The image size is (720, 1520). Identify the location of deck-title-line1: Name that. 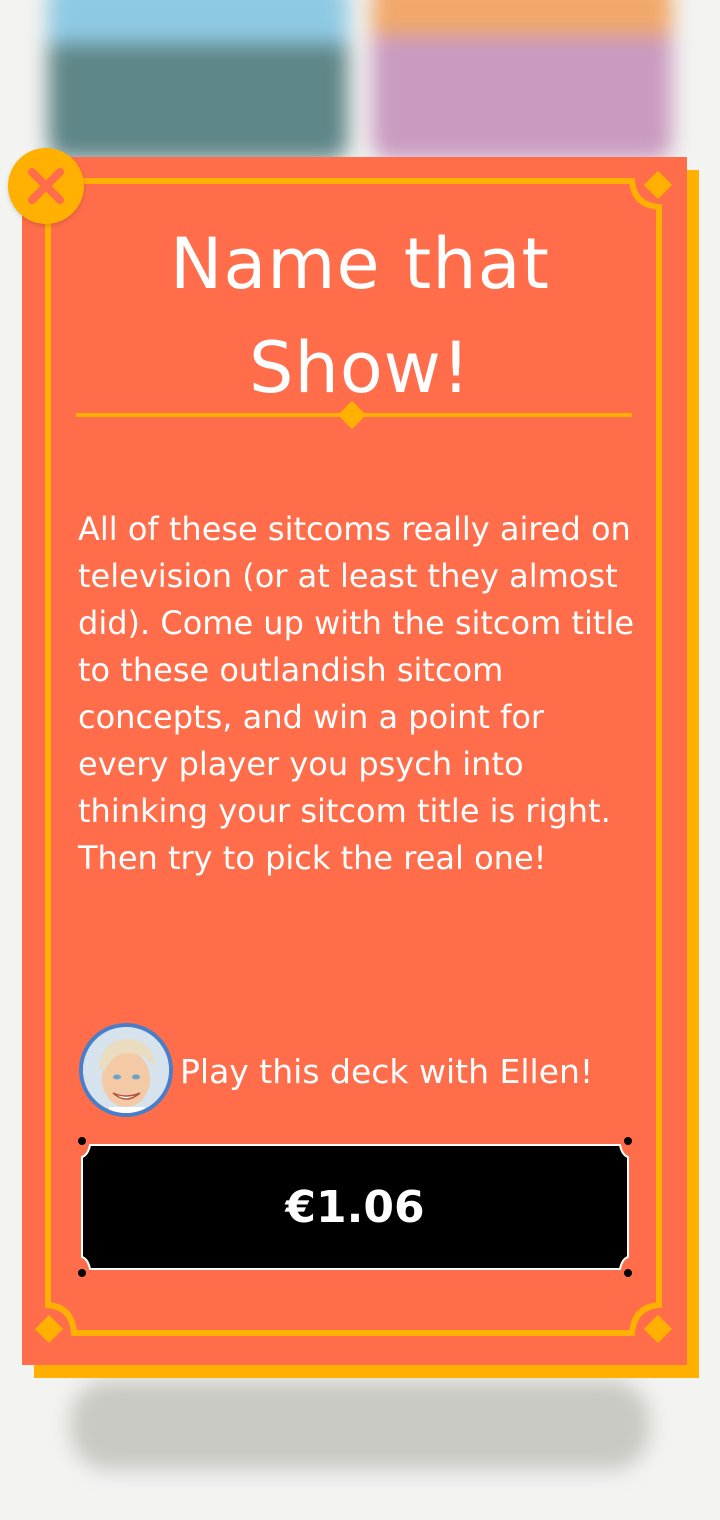
(360, 264).